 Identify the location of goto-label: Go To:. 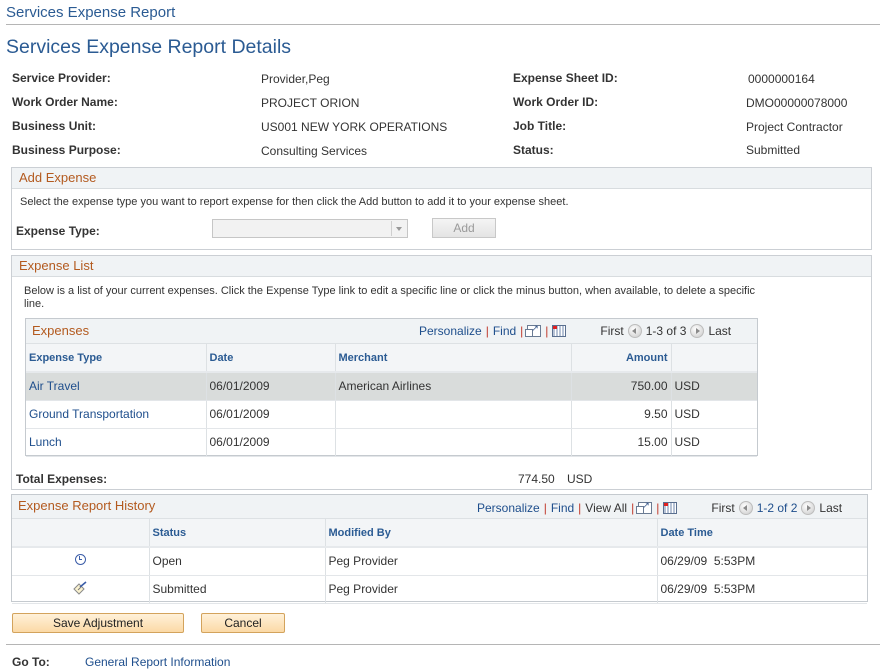
(31, 662).